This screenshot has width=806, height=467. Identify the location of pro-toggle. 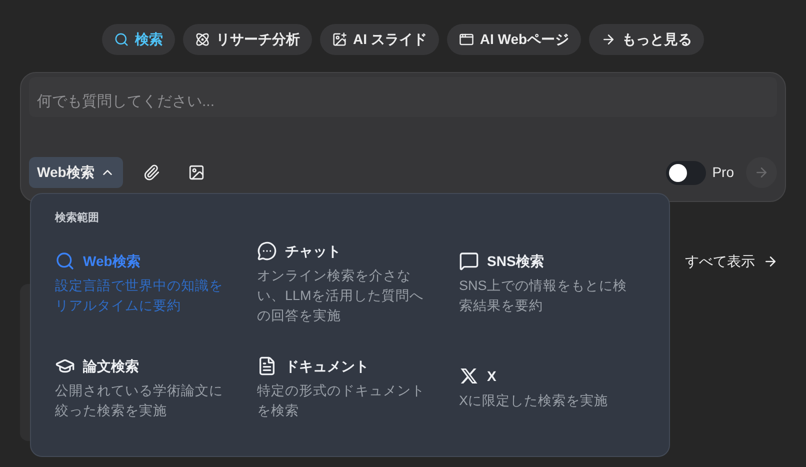
(686, 172).